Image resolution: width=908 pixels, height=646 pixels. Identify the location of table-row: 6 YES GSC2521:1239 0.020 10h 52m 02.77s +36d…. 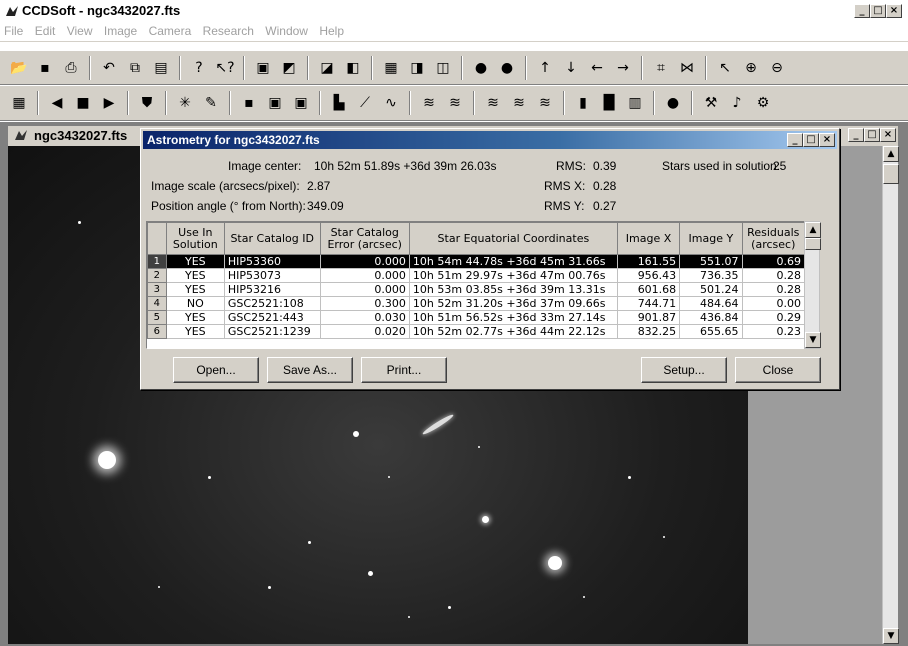
(476, 331).